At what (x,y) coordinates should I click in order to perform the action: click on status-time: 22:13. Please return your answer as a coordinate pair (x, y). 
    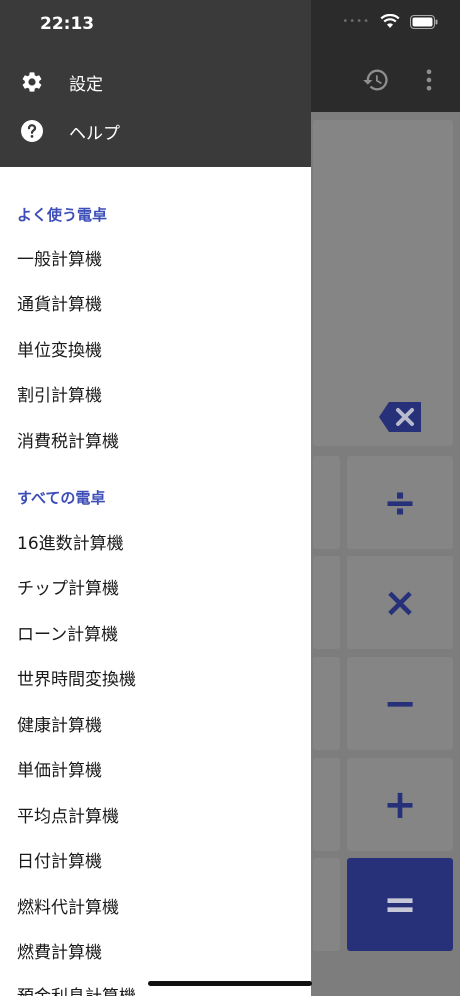
    Looking at the image, I should click on (67, 24).